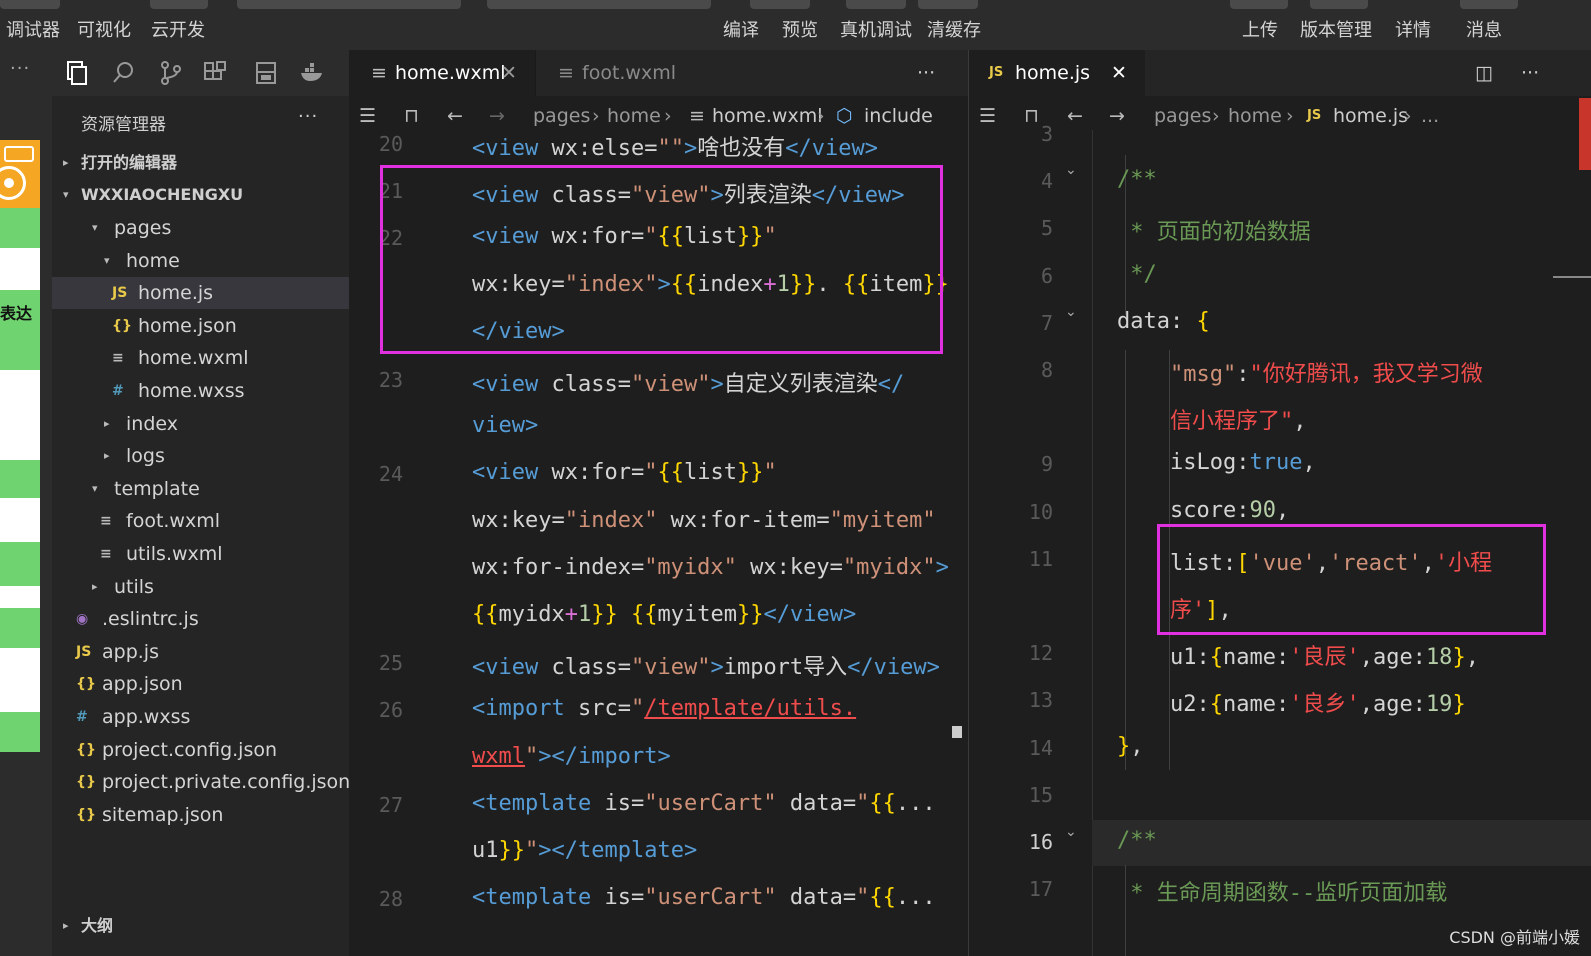  I want to click on breadcrumb-item: pages, so click(1182, 116).